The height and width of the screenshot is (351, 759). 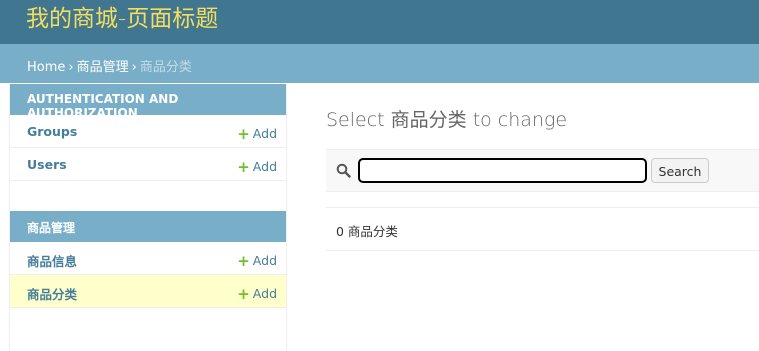 I want to click on page-title: Select 商品分类 to change, so click(x=447, y=120).